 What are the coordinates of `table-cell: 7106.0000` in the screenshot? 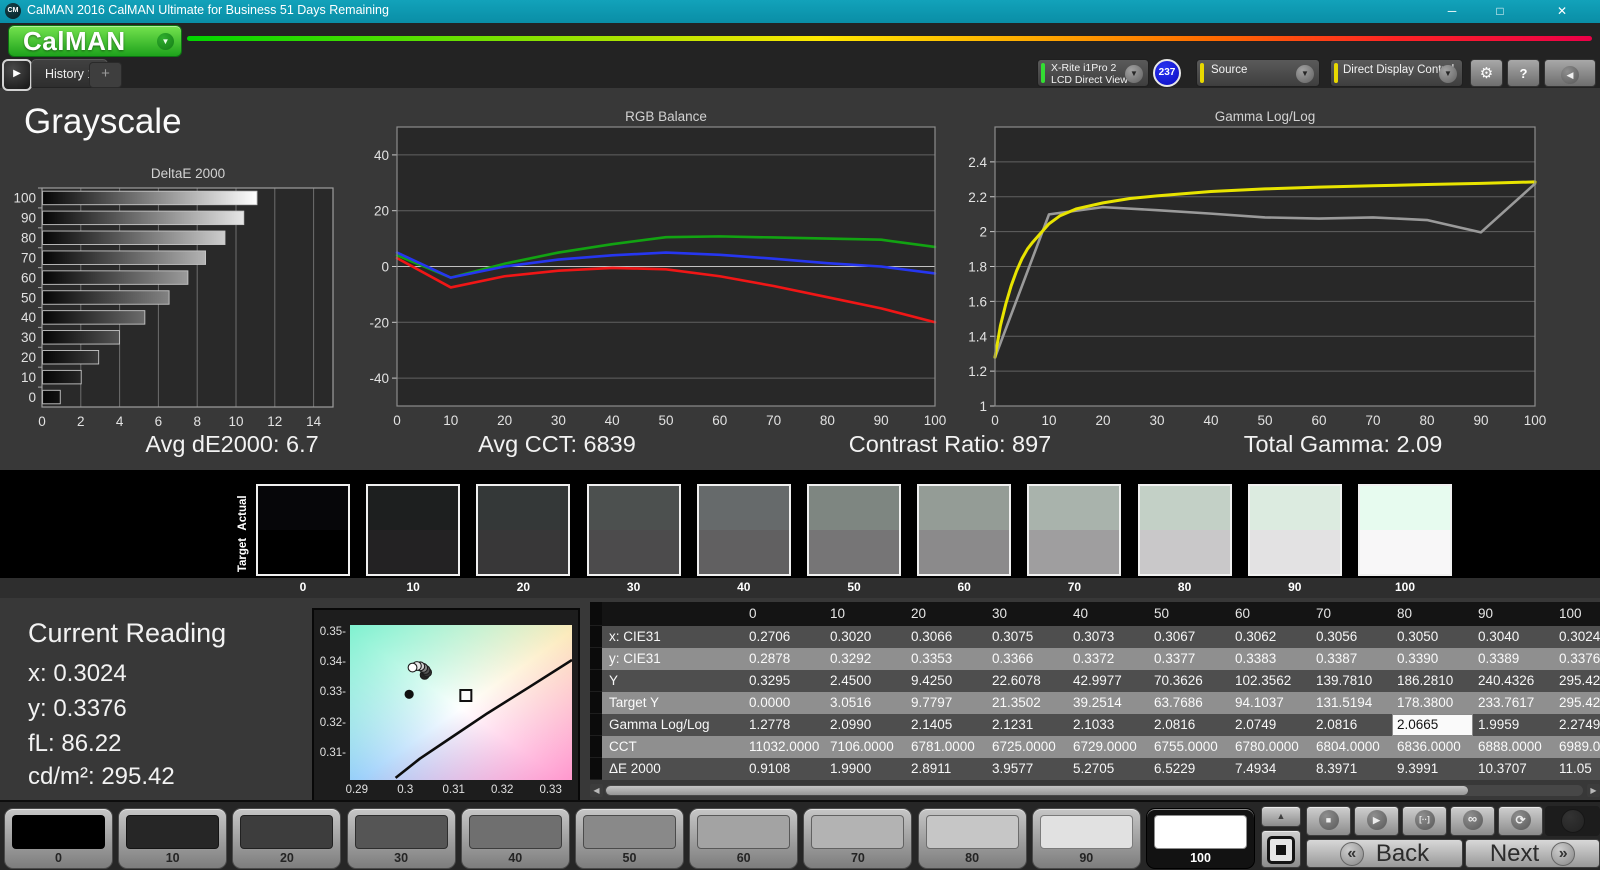 It's located at (865, 747).